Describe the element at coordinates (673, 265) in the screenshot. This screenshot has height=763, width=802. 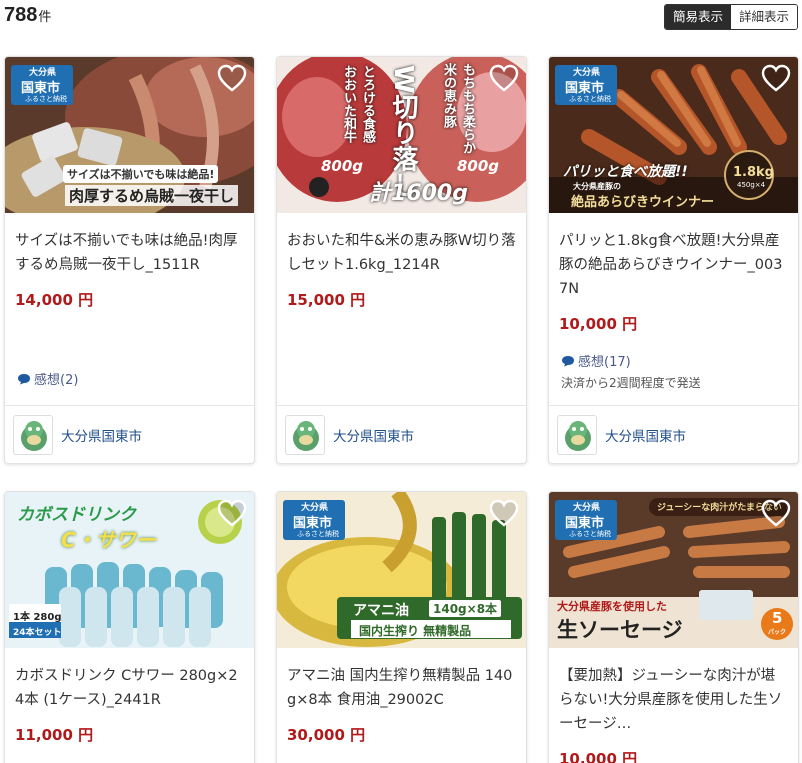
I see `product-title: パリッと1.8kg食べ放題!大分県産豚の絶品あらびきウインナー_0037N` at that location.